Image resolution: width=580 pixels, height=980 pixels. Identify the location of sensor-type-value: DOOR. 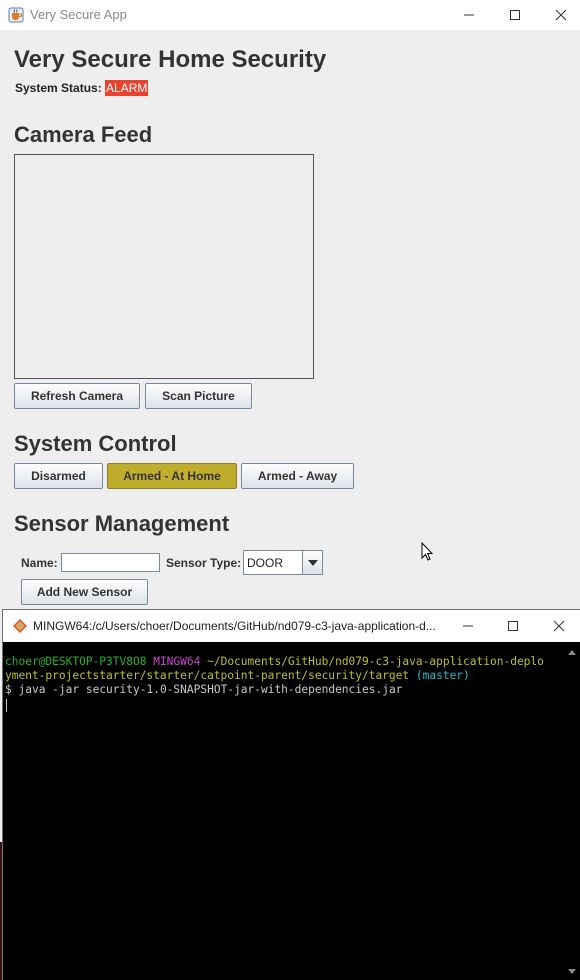
(265, 563).